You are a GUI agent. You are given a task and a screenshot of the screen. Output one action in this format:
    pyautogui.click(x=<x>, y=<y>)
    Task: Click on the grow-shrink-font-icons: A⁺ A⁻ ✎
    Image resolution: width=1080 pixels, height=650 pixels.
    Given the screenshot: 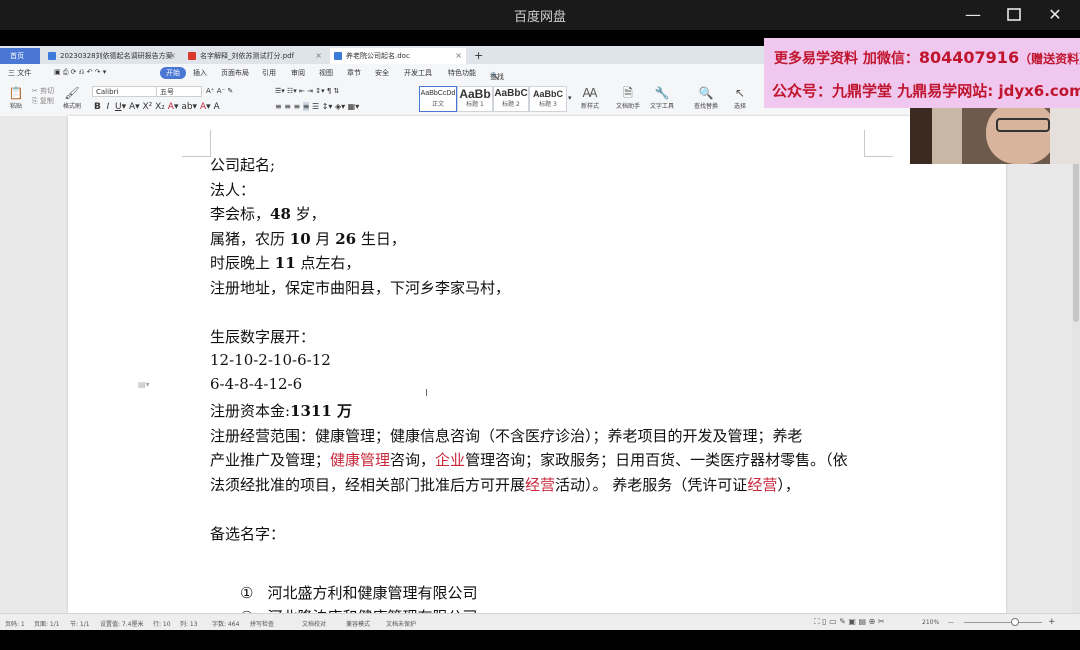 What is the action you would take?
    pyautogui.click(x=219, y=91)
    